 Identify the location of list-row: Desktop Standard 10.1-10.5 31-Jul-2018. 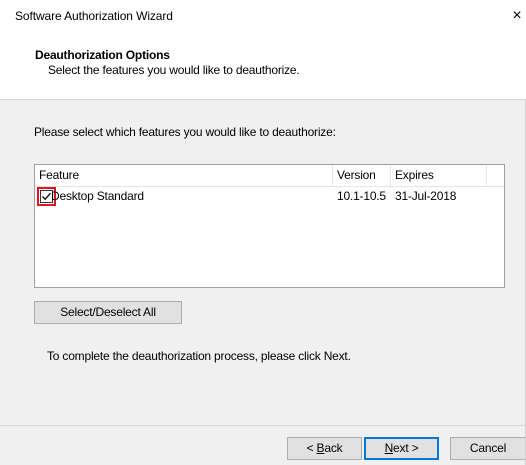
(269, 197).